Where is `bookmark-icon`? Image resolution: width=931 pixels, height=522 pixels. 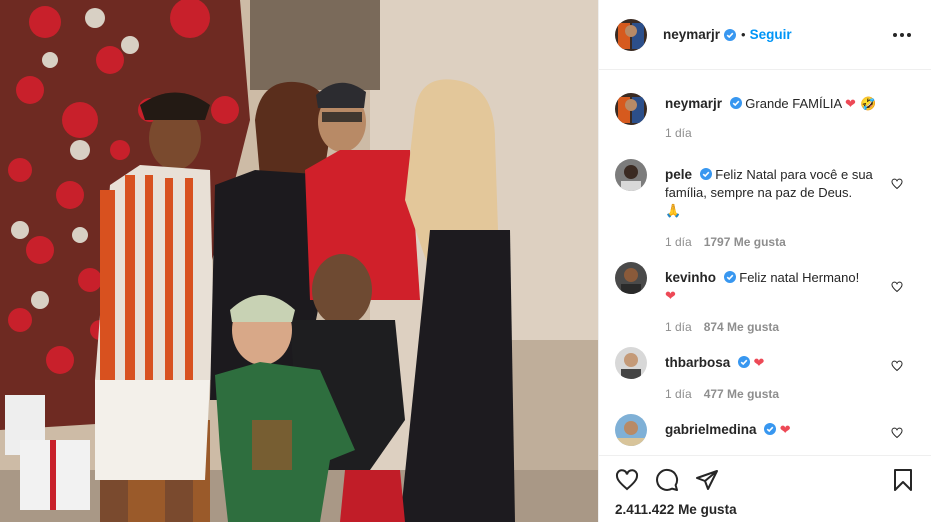 bookmark-icon is located at coordinates (903, 480).